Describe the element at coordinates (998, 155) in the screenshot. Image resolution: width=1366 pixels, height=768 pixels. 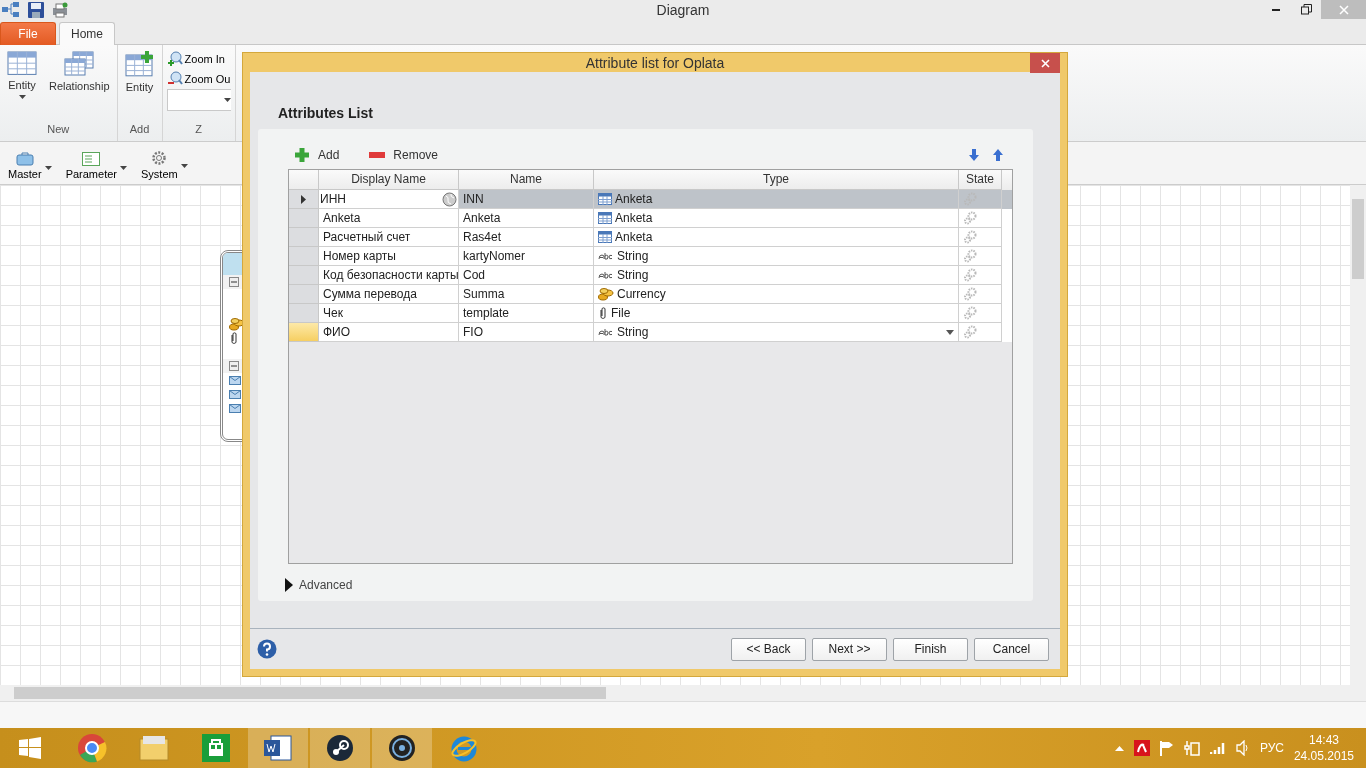
I see `move-up-icon` at that location.